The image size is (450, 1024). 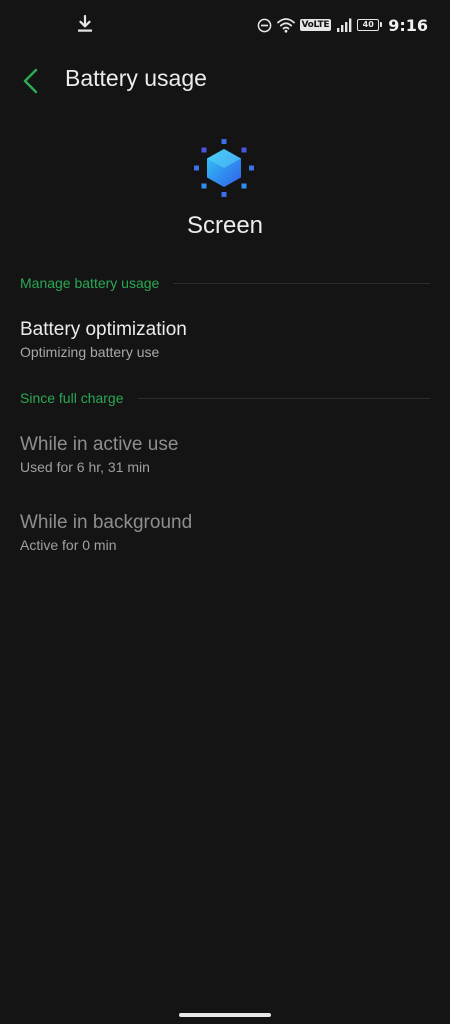 I want to click on battery-icon: 40, so click(x=370, y=25).